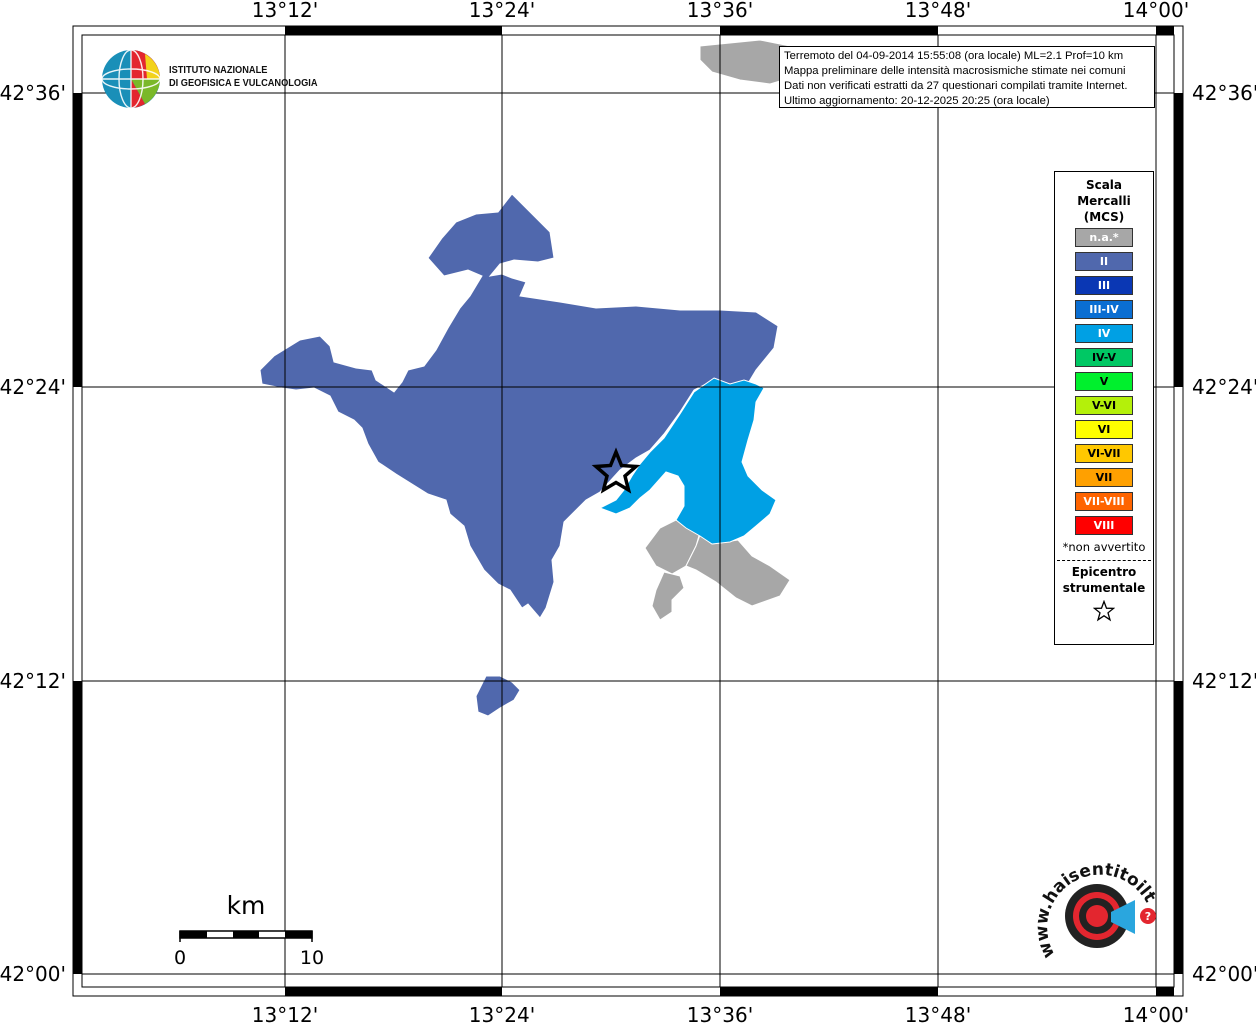  Describe the element at coordinates (1224, 974) in the screenshot. I see `lat-label-right-4: 42°00'` at that location.